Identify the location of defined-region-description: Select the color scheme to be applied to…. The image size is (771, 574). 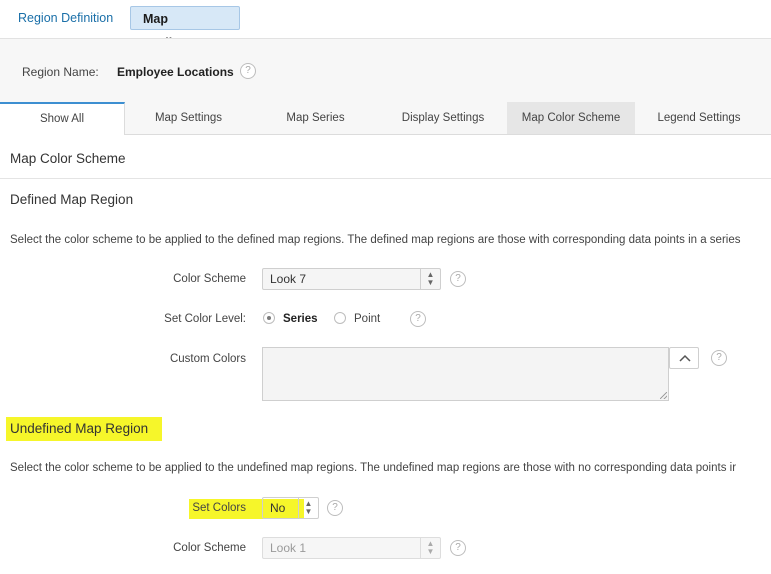
(375, 240).